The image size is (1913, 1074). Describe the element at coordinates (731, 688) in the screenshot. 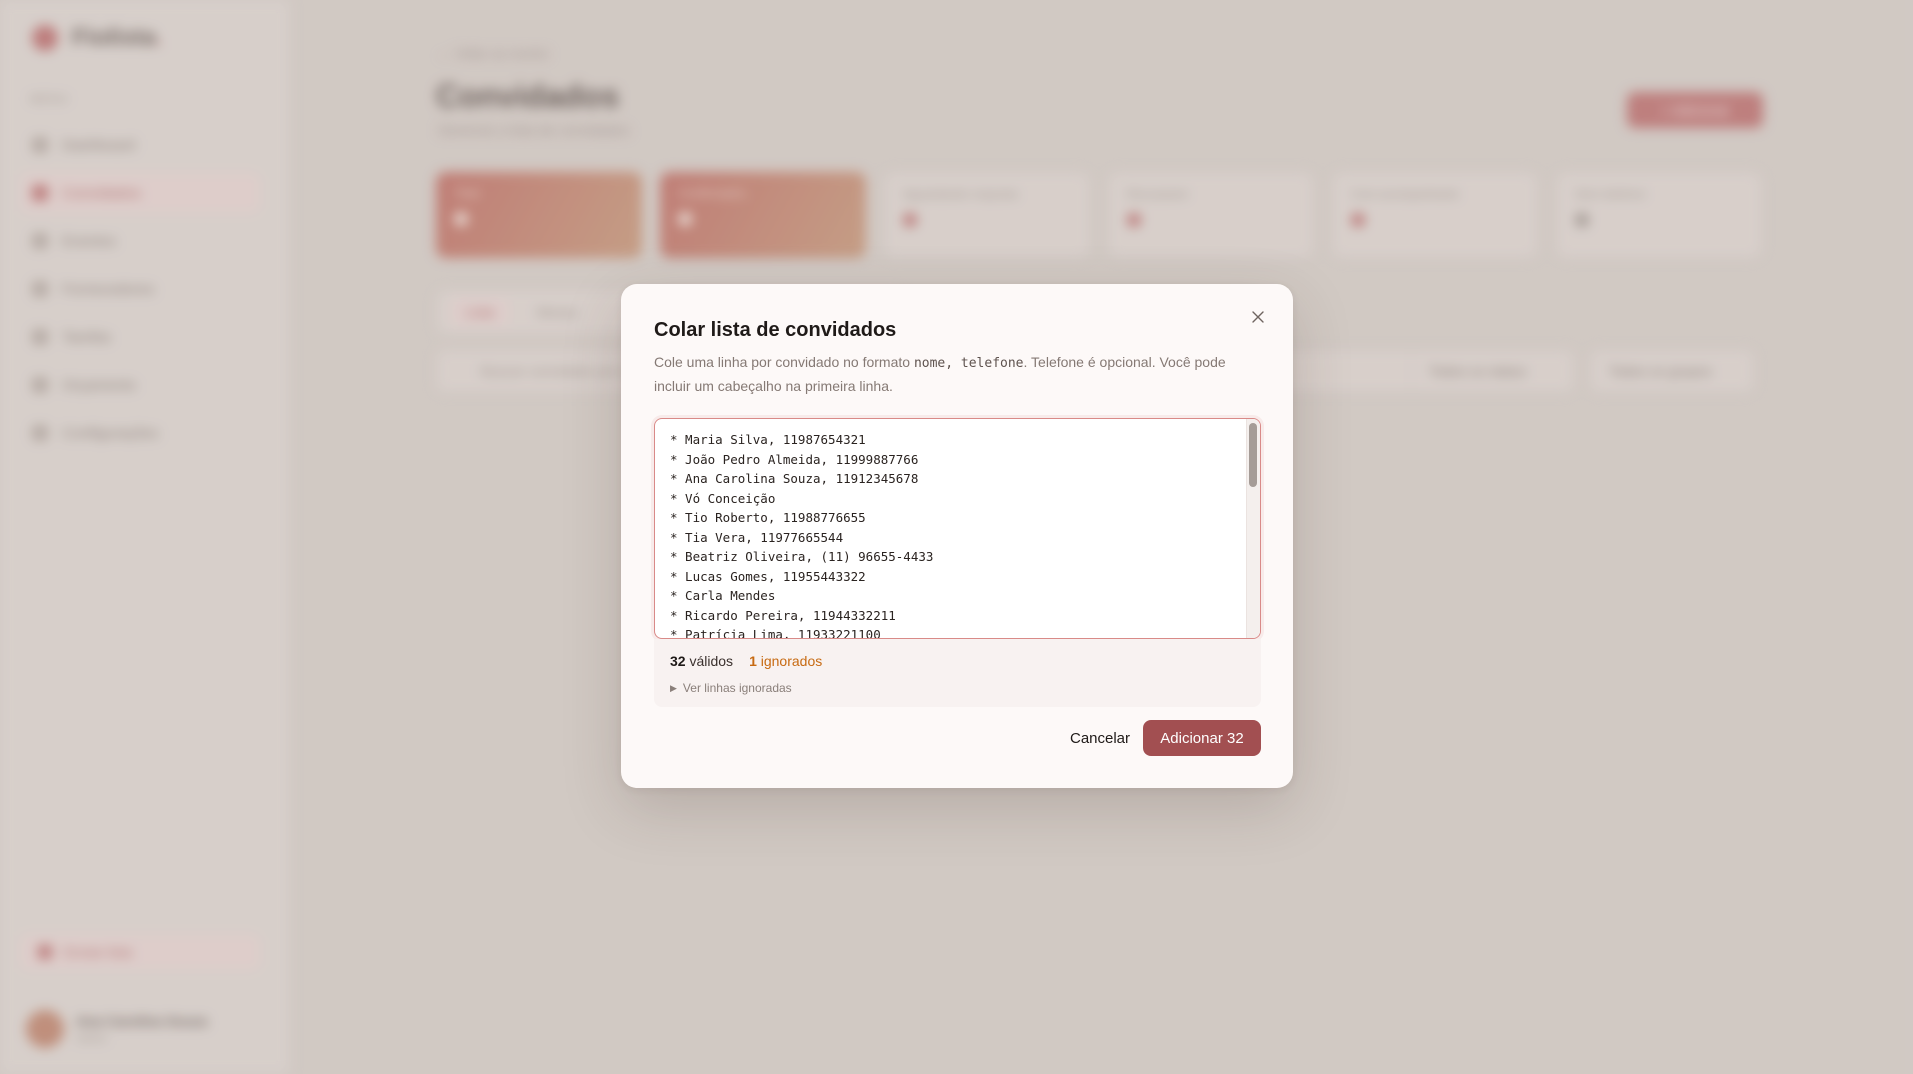

I see `show-ignored-lines-toggle: ▶ Ver linhas ignoradas` at that location.